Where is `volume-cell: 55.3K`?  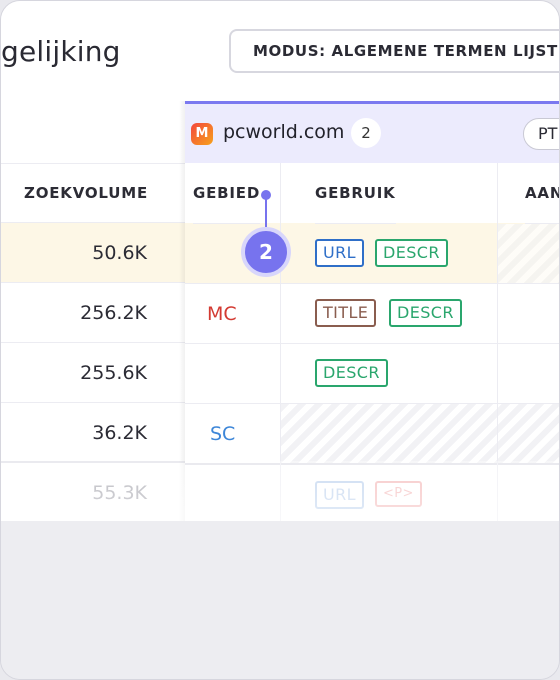
volume-cell: 55.3K is located at coordinates (119, 493).